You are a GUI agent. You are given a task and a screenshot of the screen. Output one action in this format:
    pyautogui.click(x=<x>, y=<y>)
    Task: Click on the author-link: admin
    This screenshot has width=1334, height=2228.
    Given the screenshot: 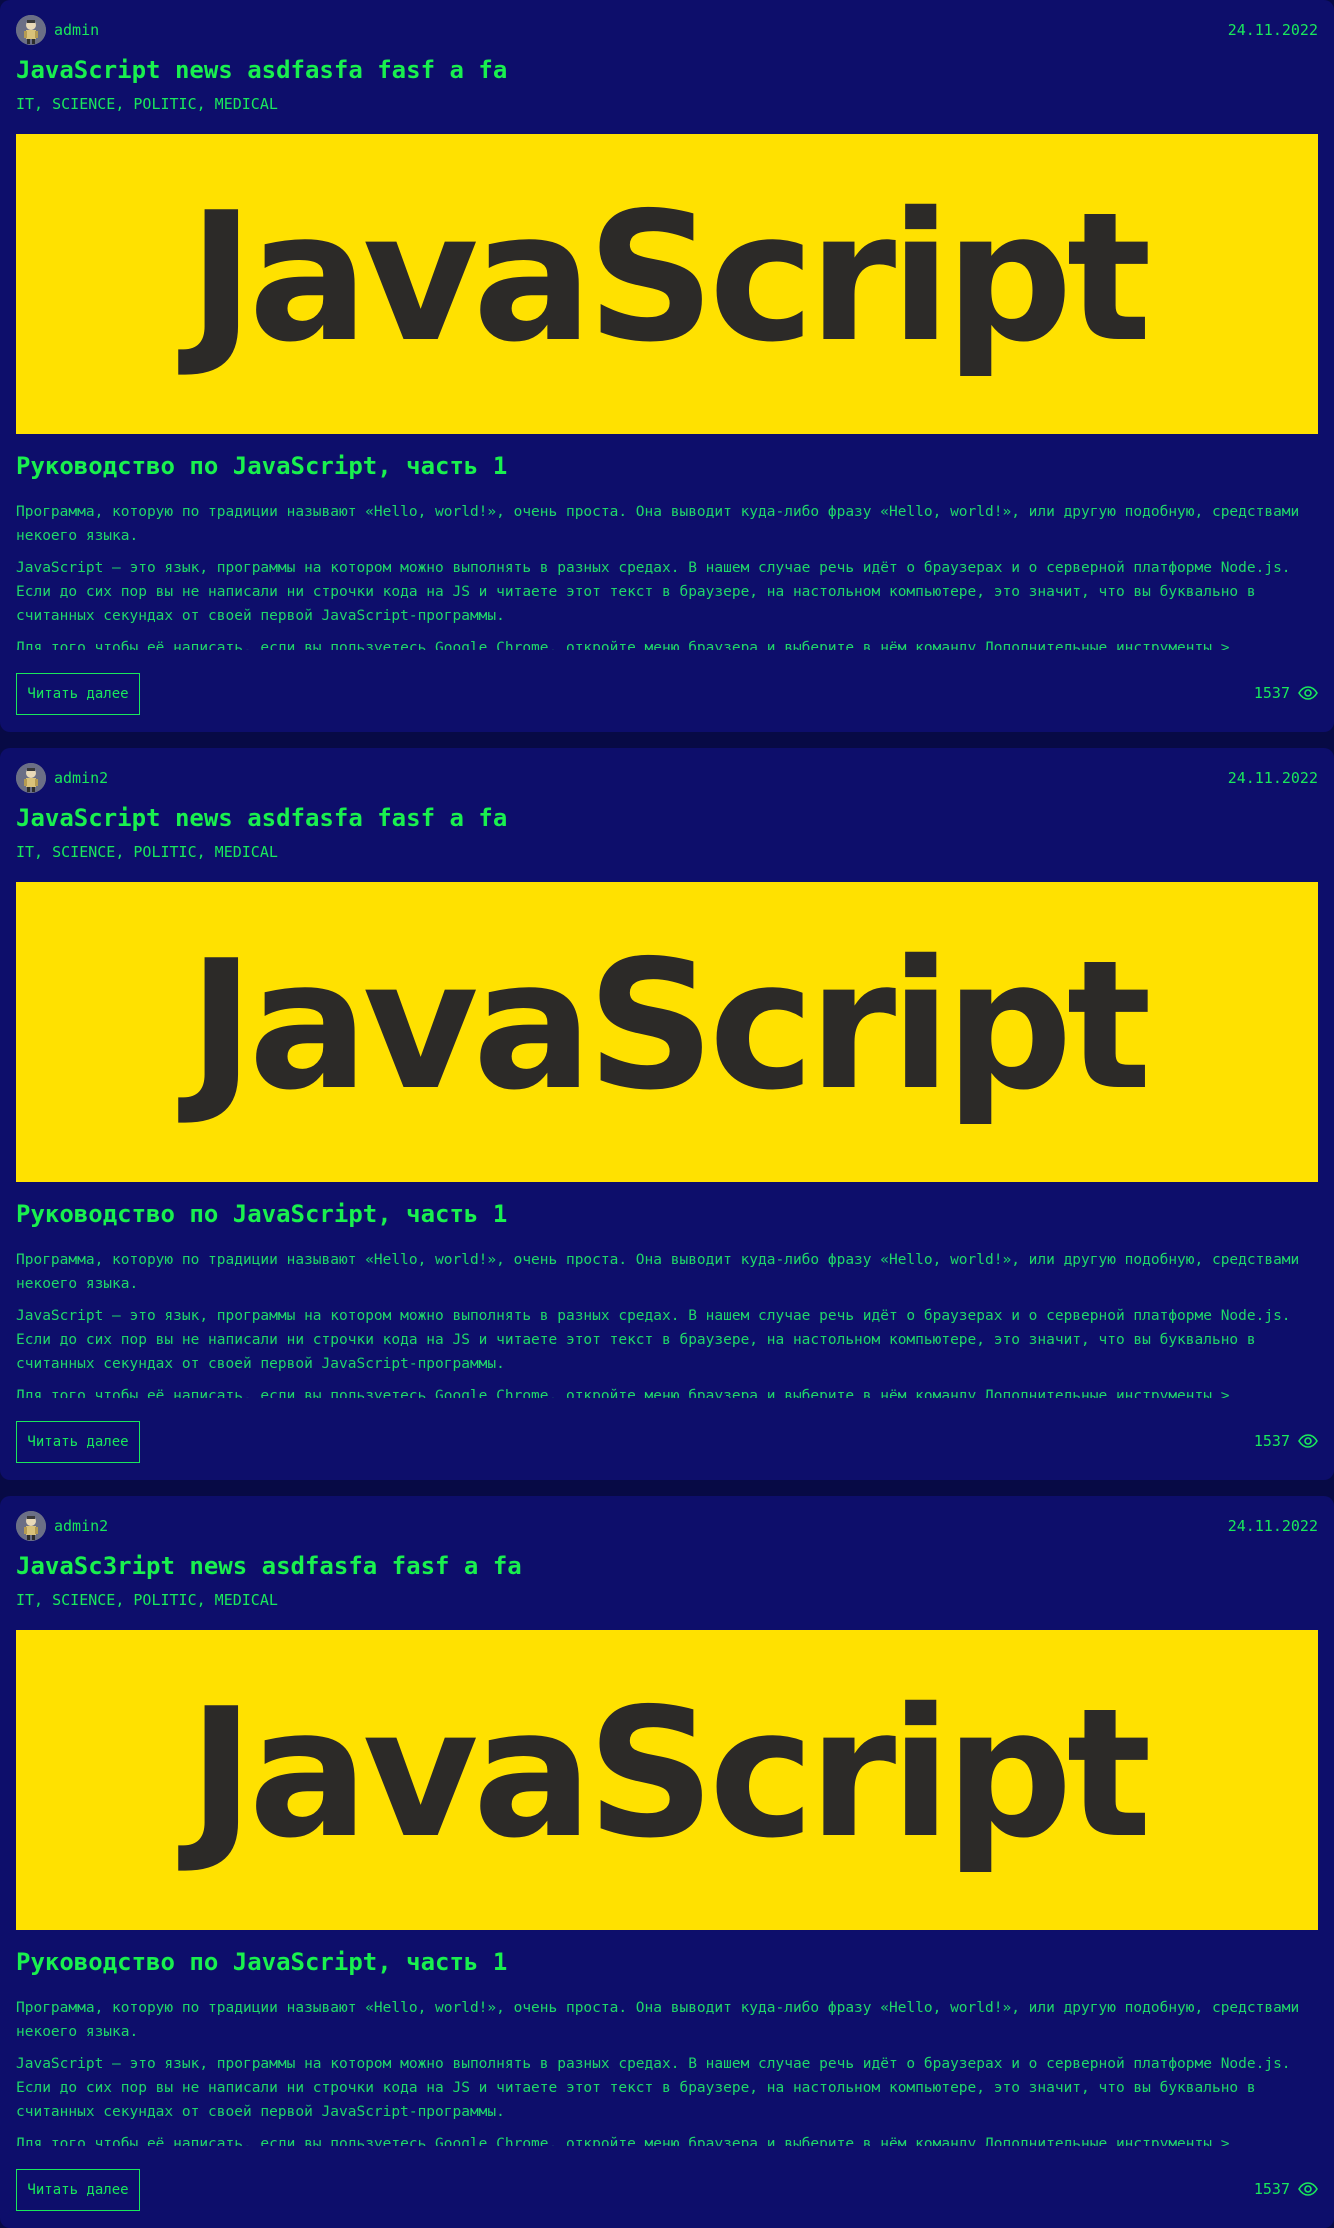 What is the action you would take?
    pyautogui.click(x=57, y=30)
    